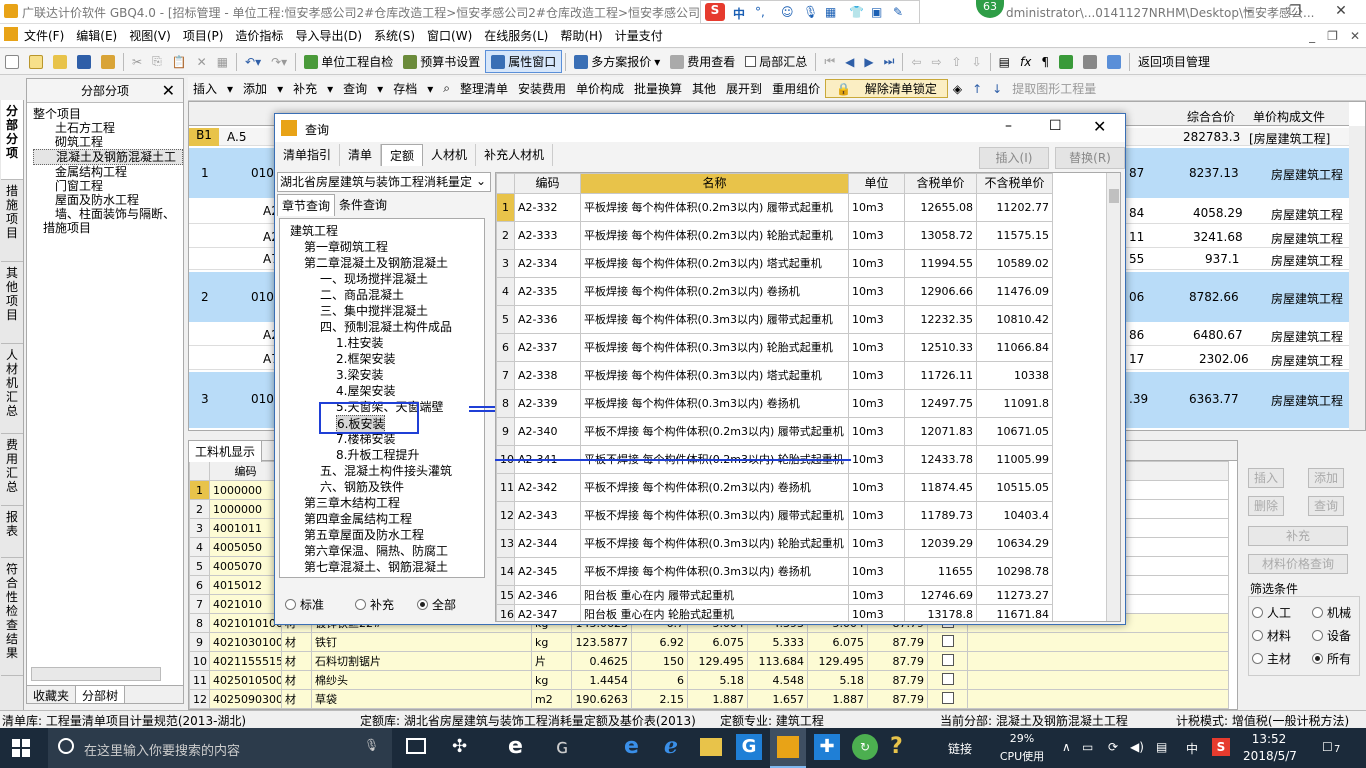 Image resolution: width=1366 pixels, height=768 pixels. What do you see at coordinates (96, 674) in the screenshot?
I see `nav-hscroll` at bounding box center [96, 674].